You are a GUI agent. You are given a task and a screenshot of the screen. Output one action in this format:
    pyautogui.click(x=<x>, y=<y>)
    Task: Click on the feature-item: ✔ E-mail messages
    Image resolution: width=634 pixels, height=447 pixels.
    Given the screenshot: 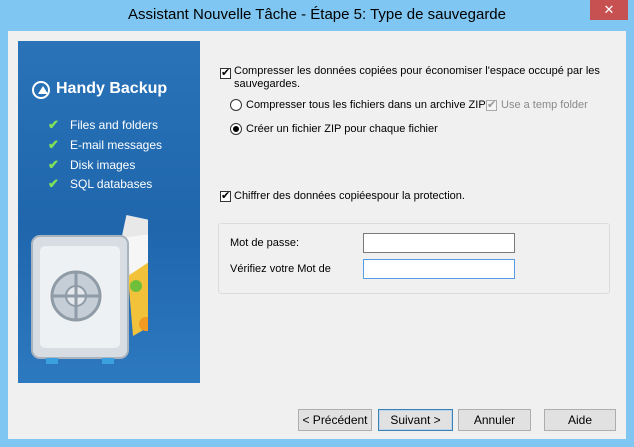 What is the action you would take?
    pyautogui.click(x=105, y=144)
    